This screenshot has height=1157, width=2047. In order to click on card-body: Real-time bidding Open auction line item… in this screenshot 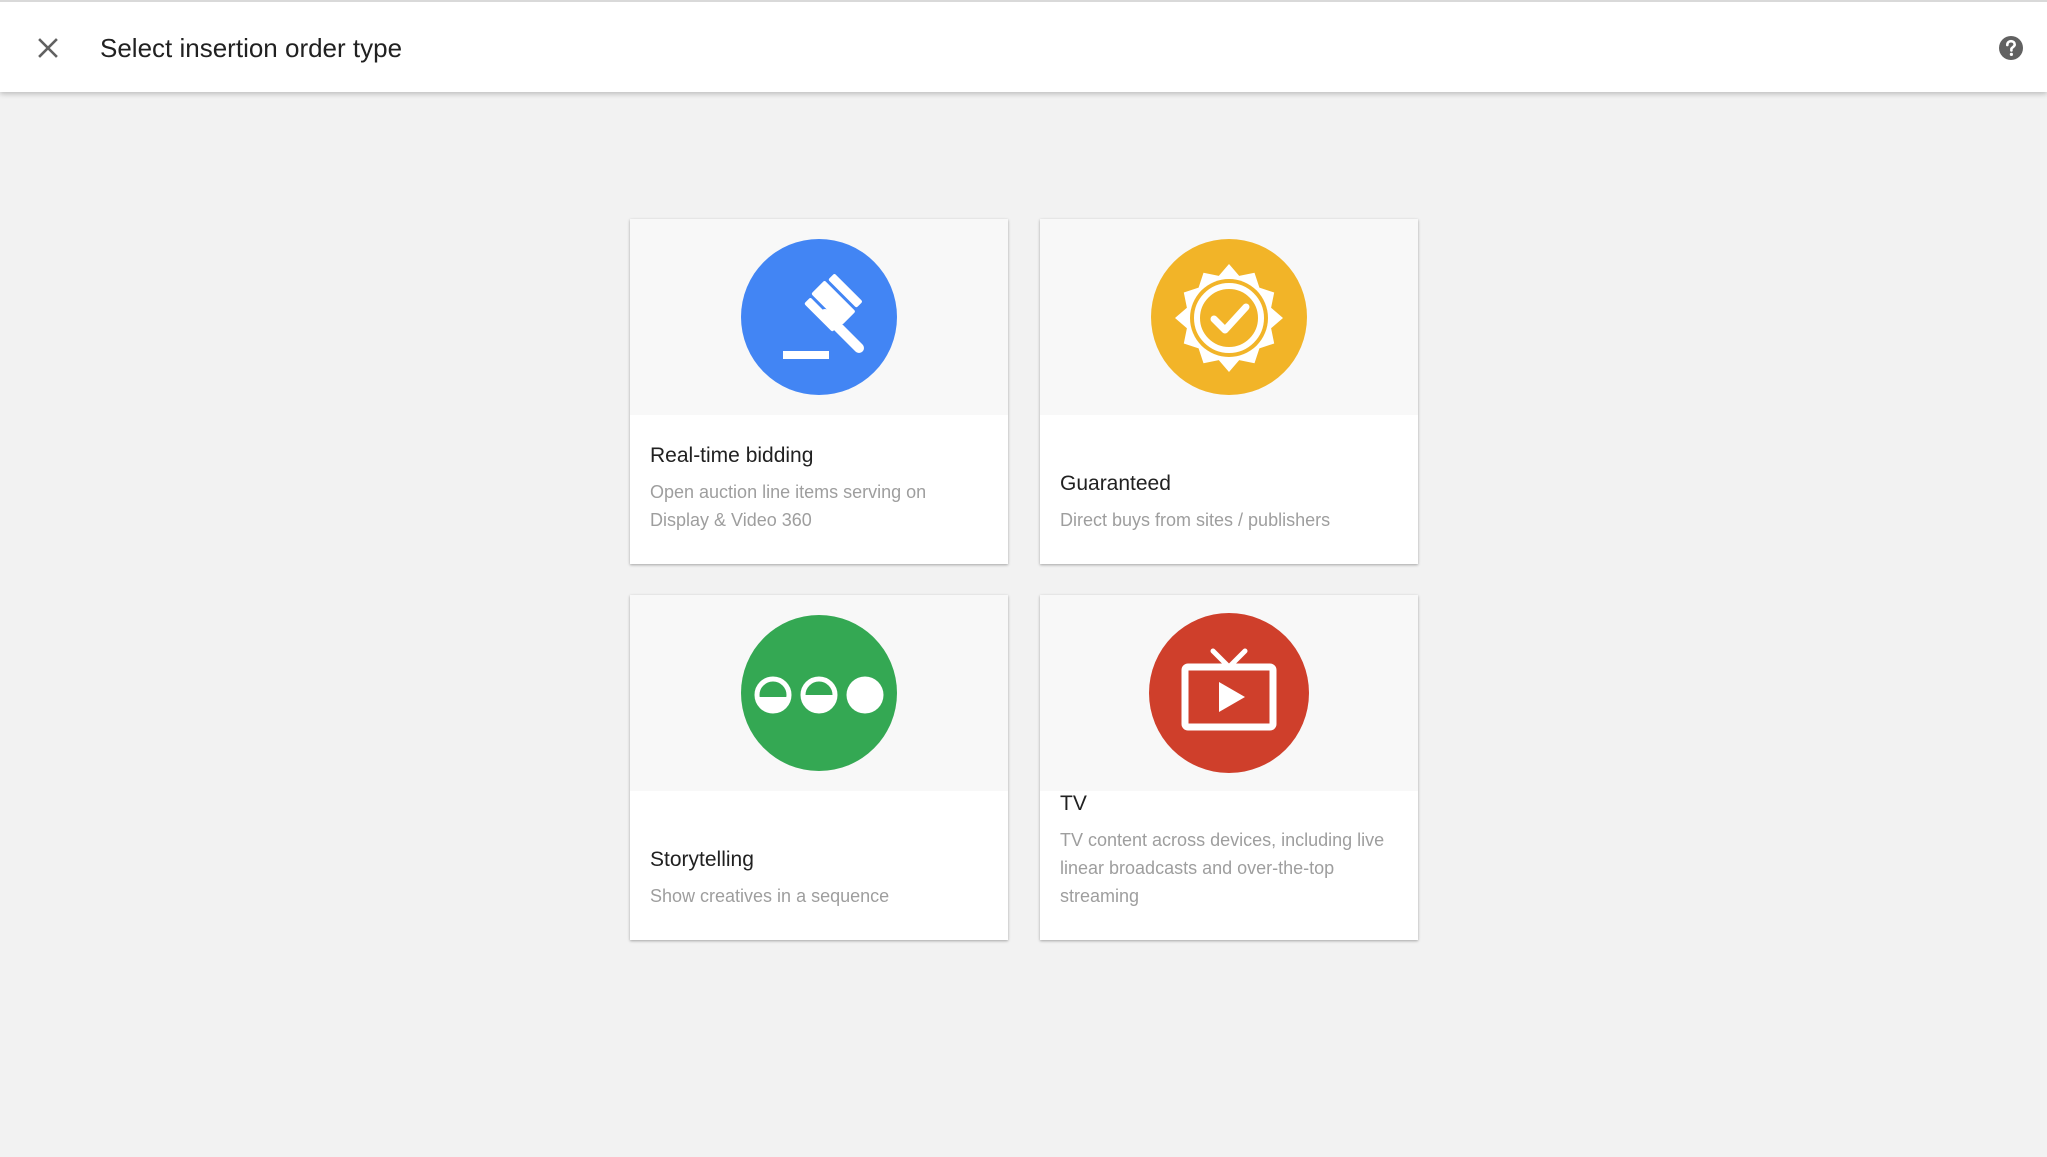, I will do `click(819, 488)`.